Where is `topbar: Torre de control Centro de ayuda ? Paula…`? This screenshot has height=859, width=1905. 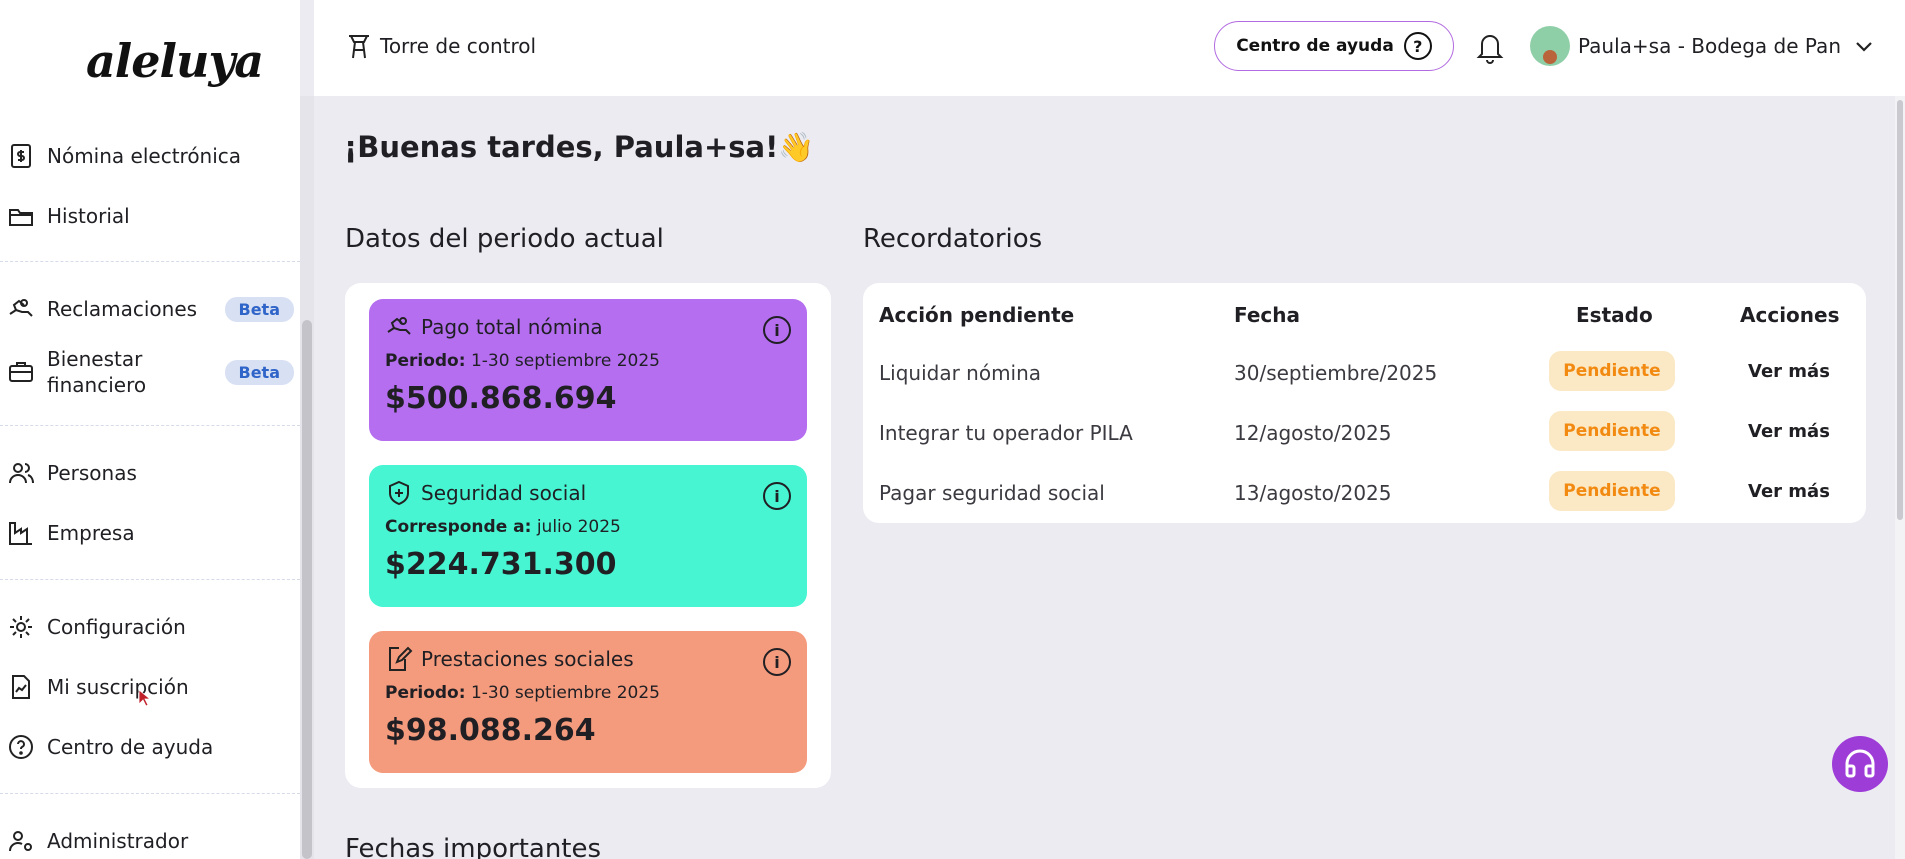
topbar: Torre de control Centro de ayuda ? Paula… is located at coordinates (1109, 48).